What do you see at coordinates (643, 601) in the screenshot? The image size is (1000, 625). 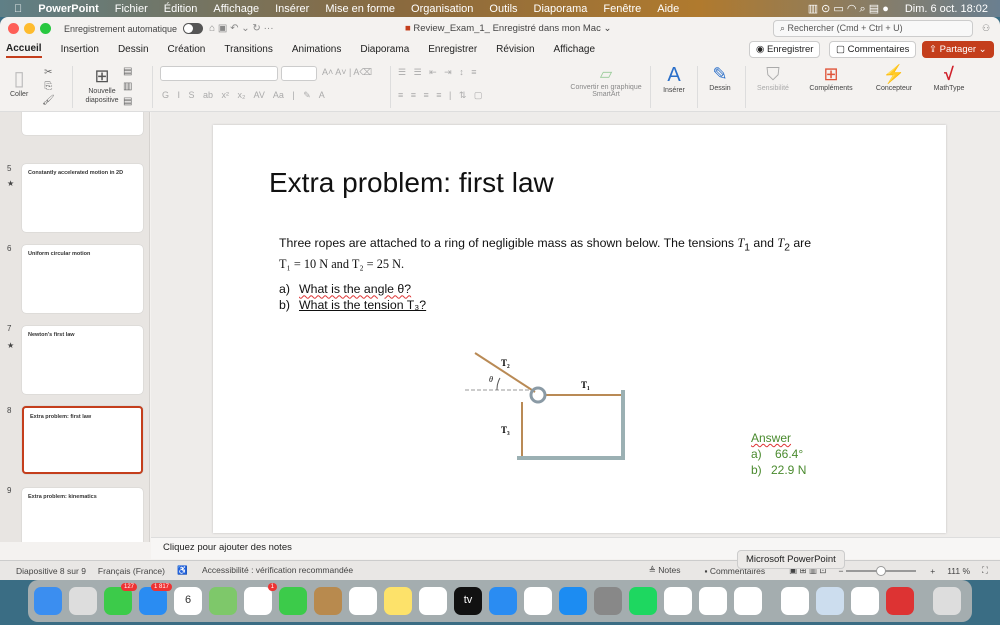 I see `dock-spotify-icon` at bounding box center [643, 601].